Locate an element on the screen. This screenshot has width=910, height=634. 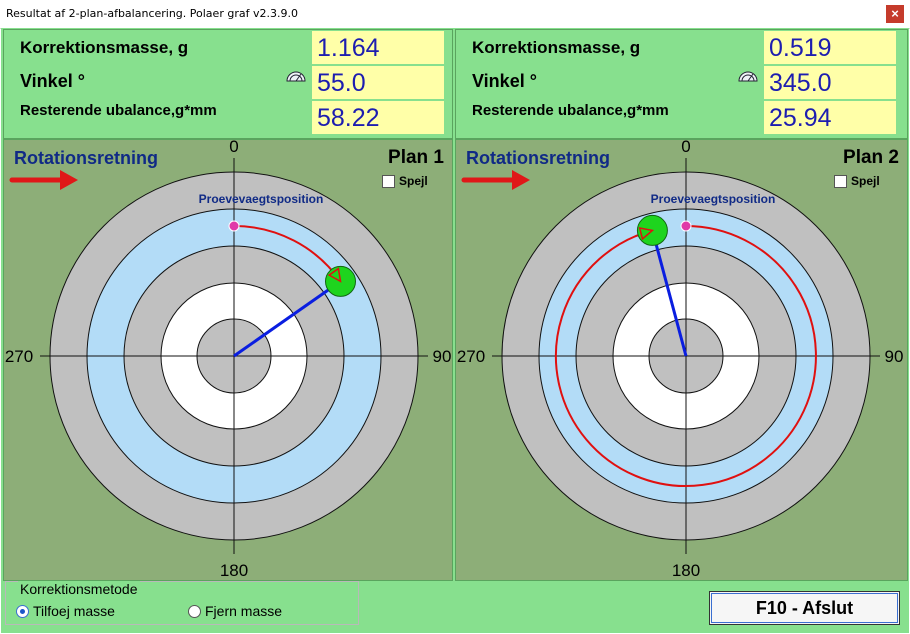
close-button: × is located at coordinates (895, 14).